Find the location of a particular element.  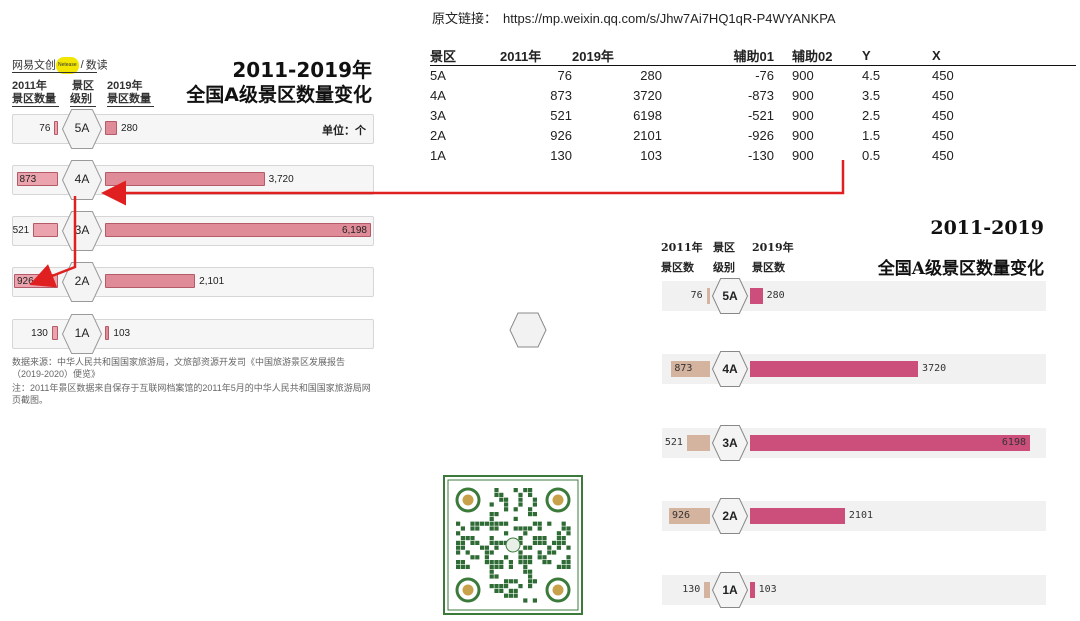

table-cell: 4A is located at coordinates (438, 95).